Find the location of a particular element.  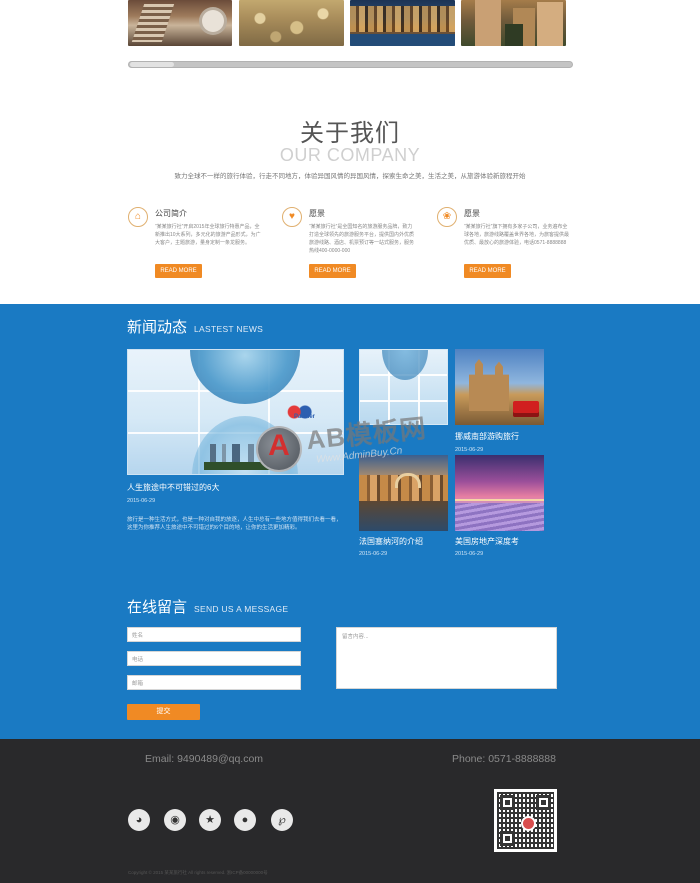

qr-code is located at coordinates (525, 820).